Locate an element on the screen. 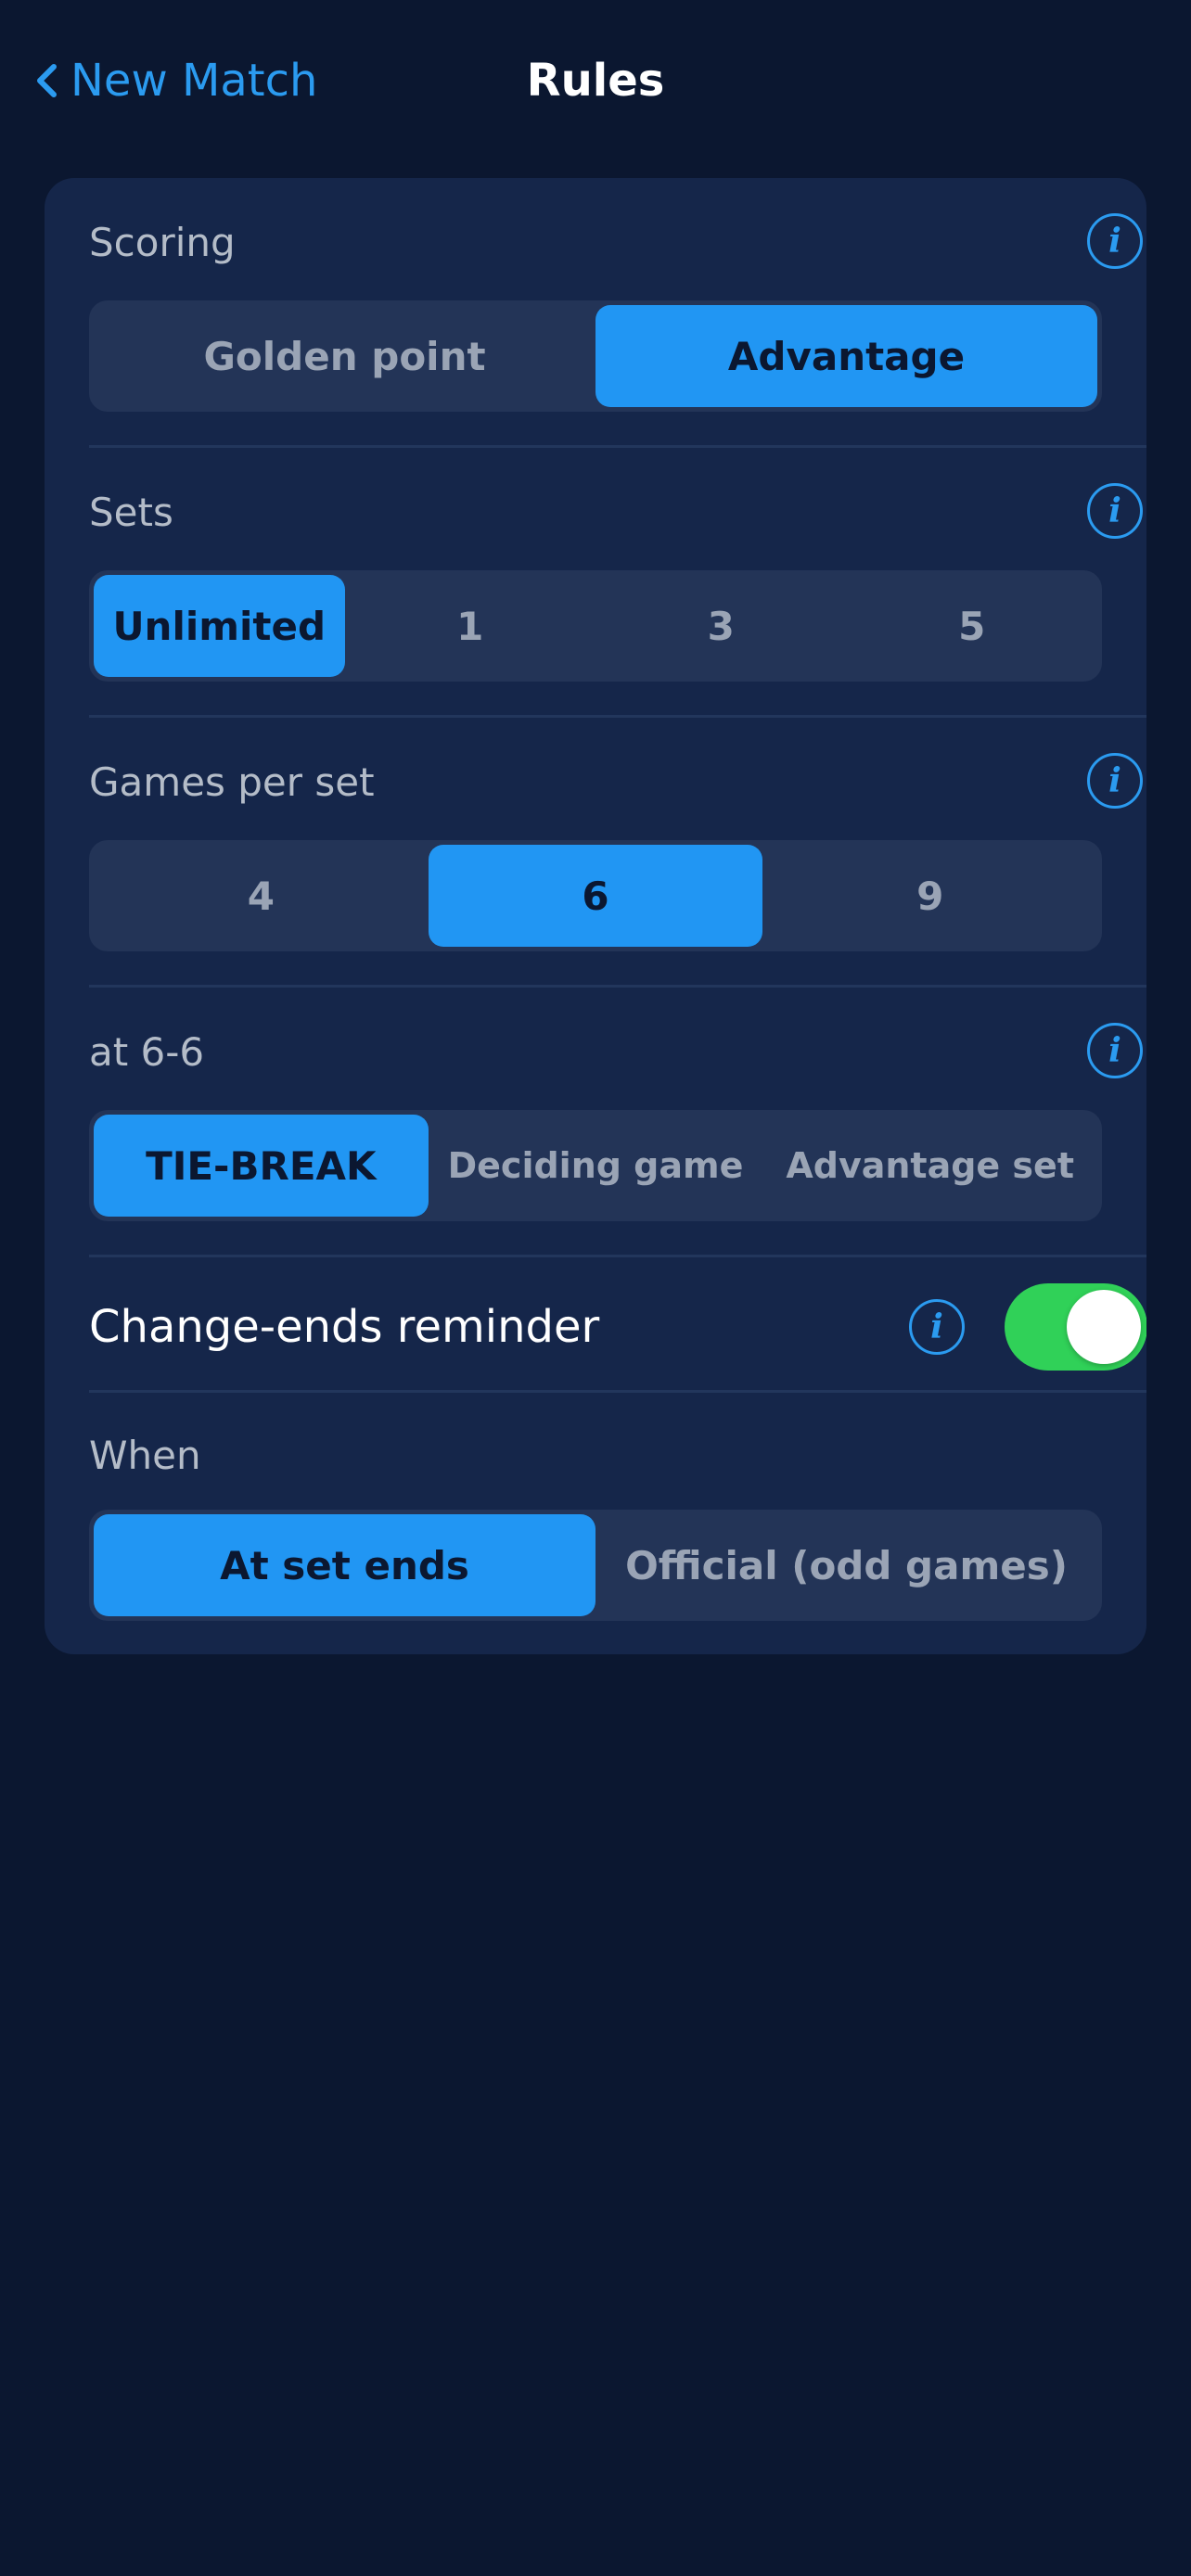 This screenshot has height=2576, width=1191. tie-option-tie-break: TIE-BREAK is located at coordinates (261, 1166).